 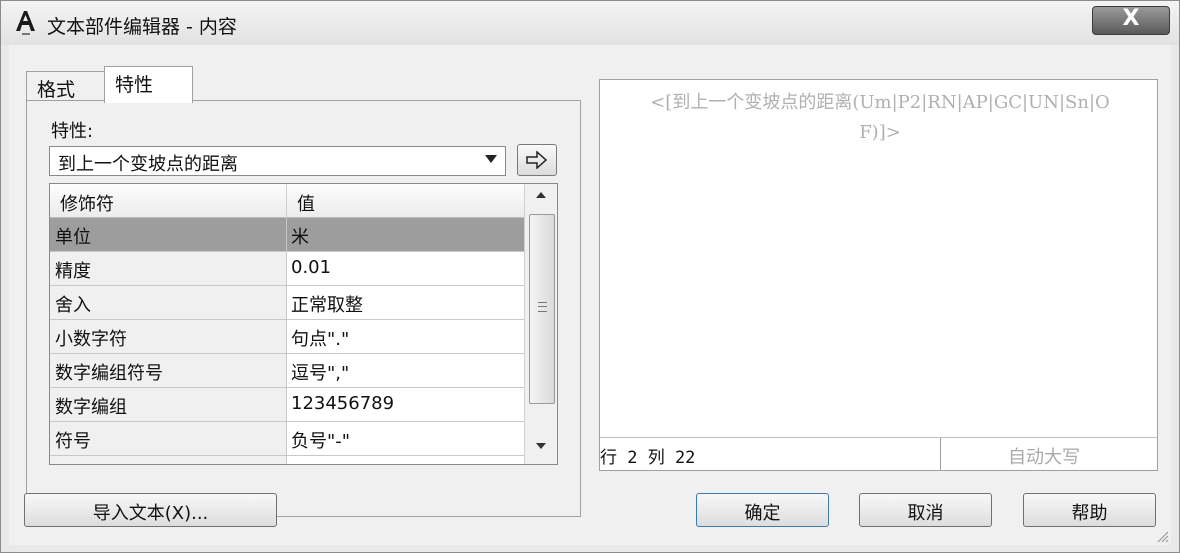 I want to click on table-row: 精度 0.01, so click(x=287, y=269).